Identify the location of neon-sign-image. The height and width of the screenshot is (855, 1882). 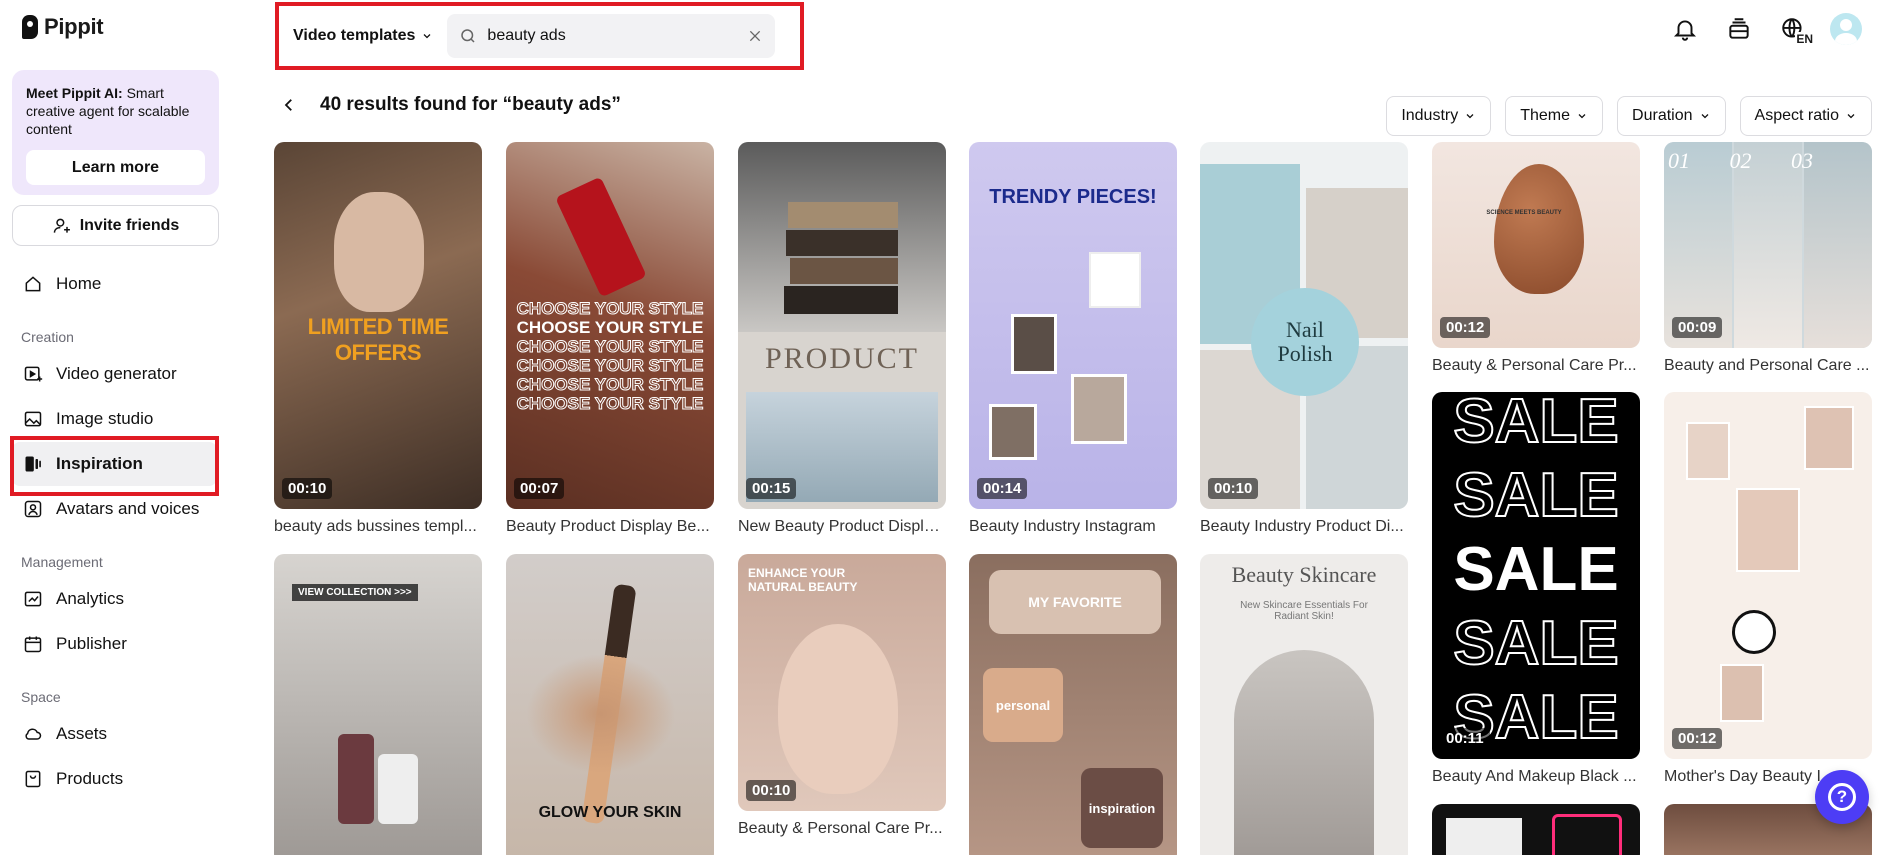
(1587, 834).